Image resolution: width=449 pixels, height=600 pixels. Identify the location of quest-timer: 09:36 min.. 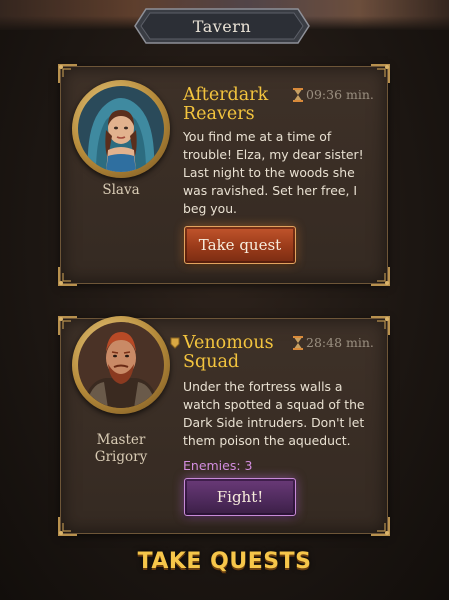
(333, 94).